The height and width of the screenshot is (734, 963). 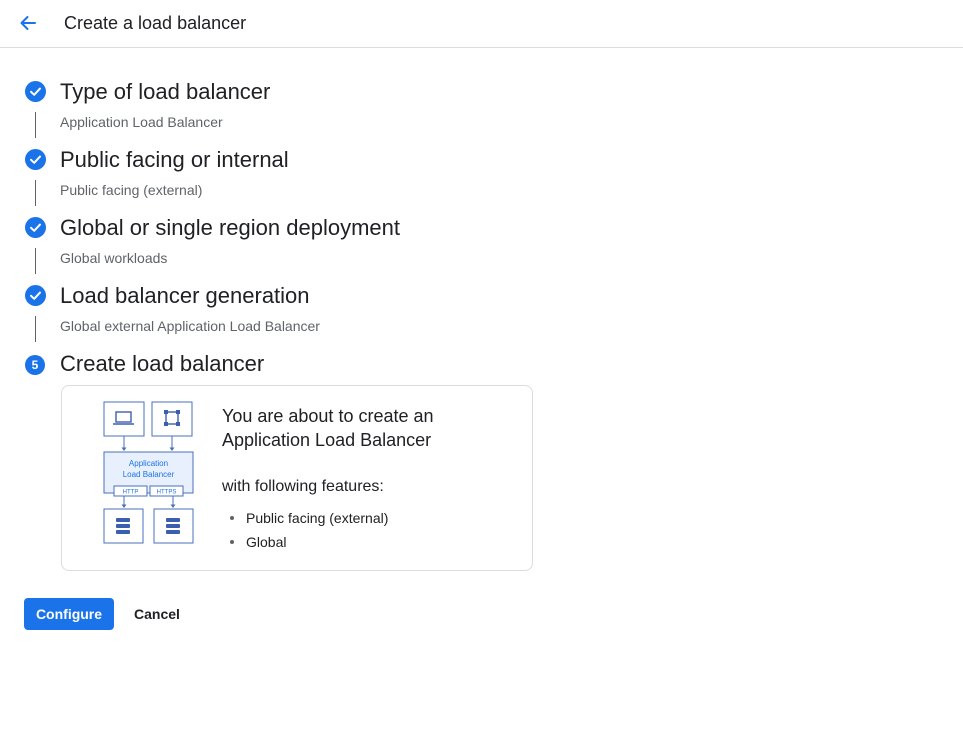 I want to click on cancel-button: Cancel, so click(x=157, y=614).